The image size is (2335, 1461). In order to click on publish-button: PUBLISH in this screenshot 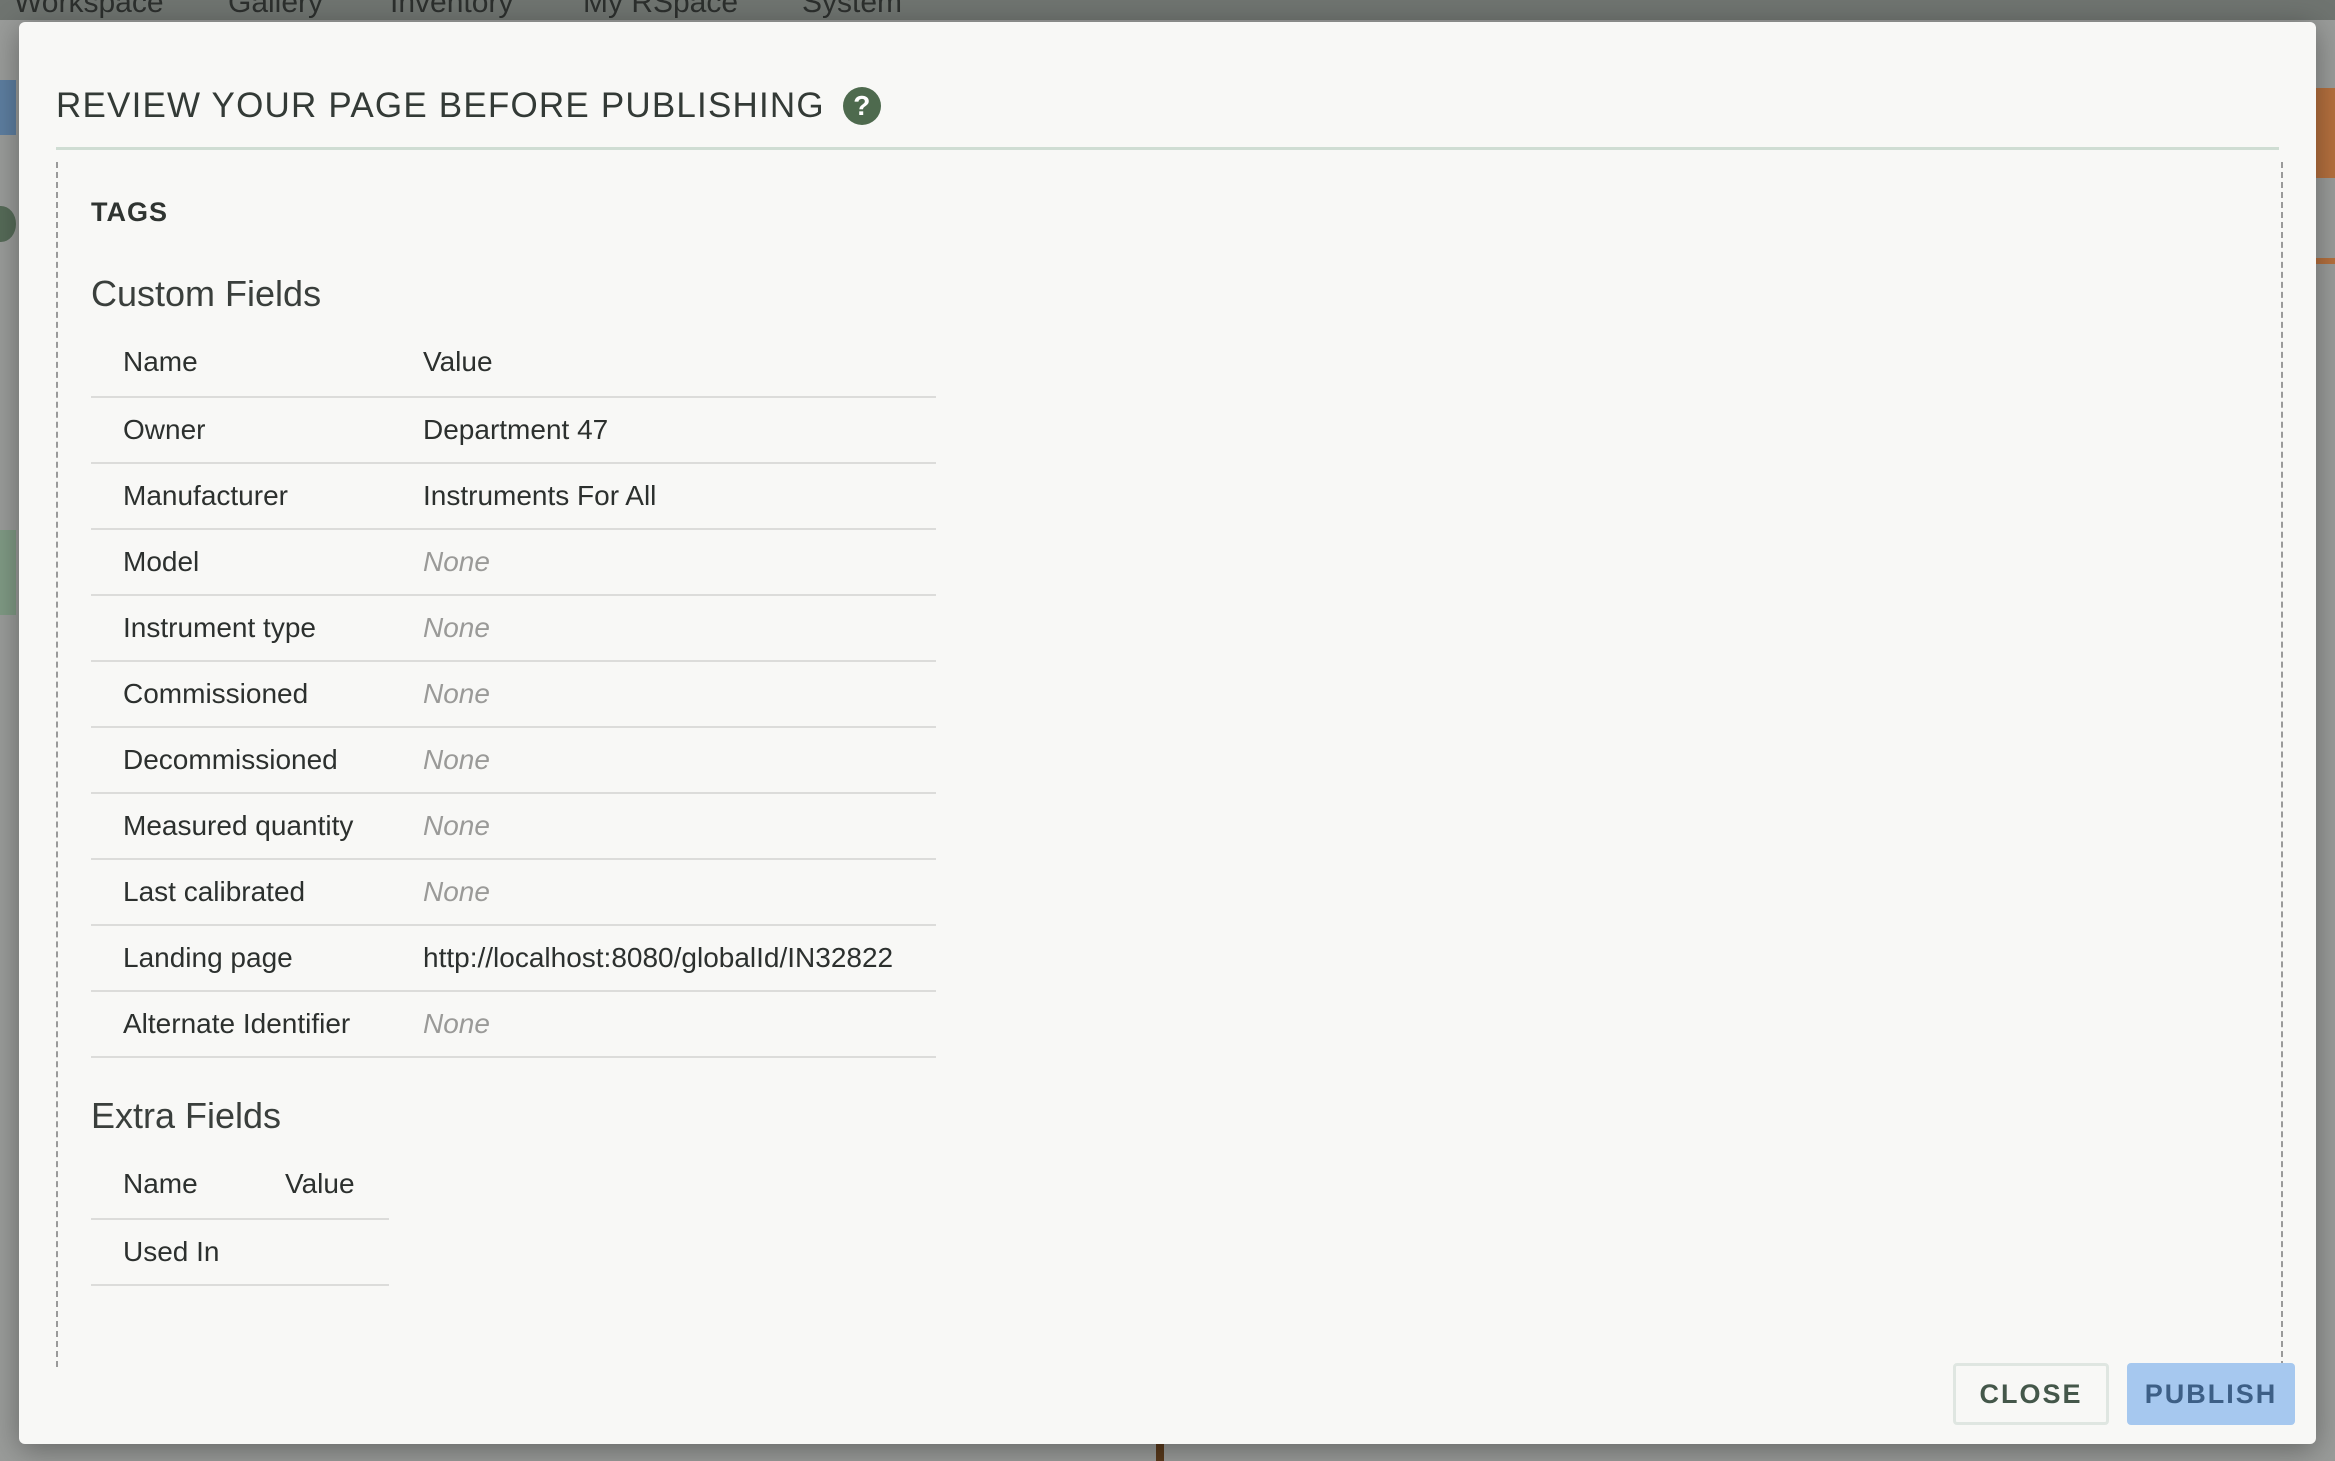, I will do `click(2211, 1394)`.